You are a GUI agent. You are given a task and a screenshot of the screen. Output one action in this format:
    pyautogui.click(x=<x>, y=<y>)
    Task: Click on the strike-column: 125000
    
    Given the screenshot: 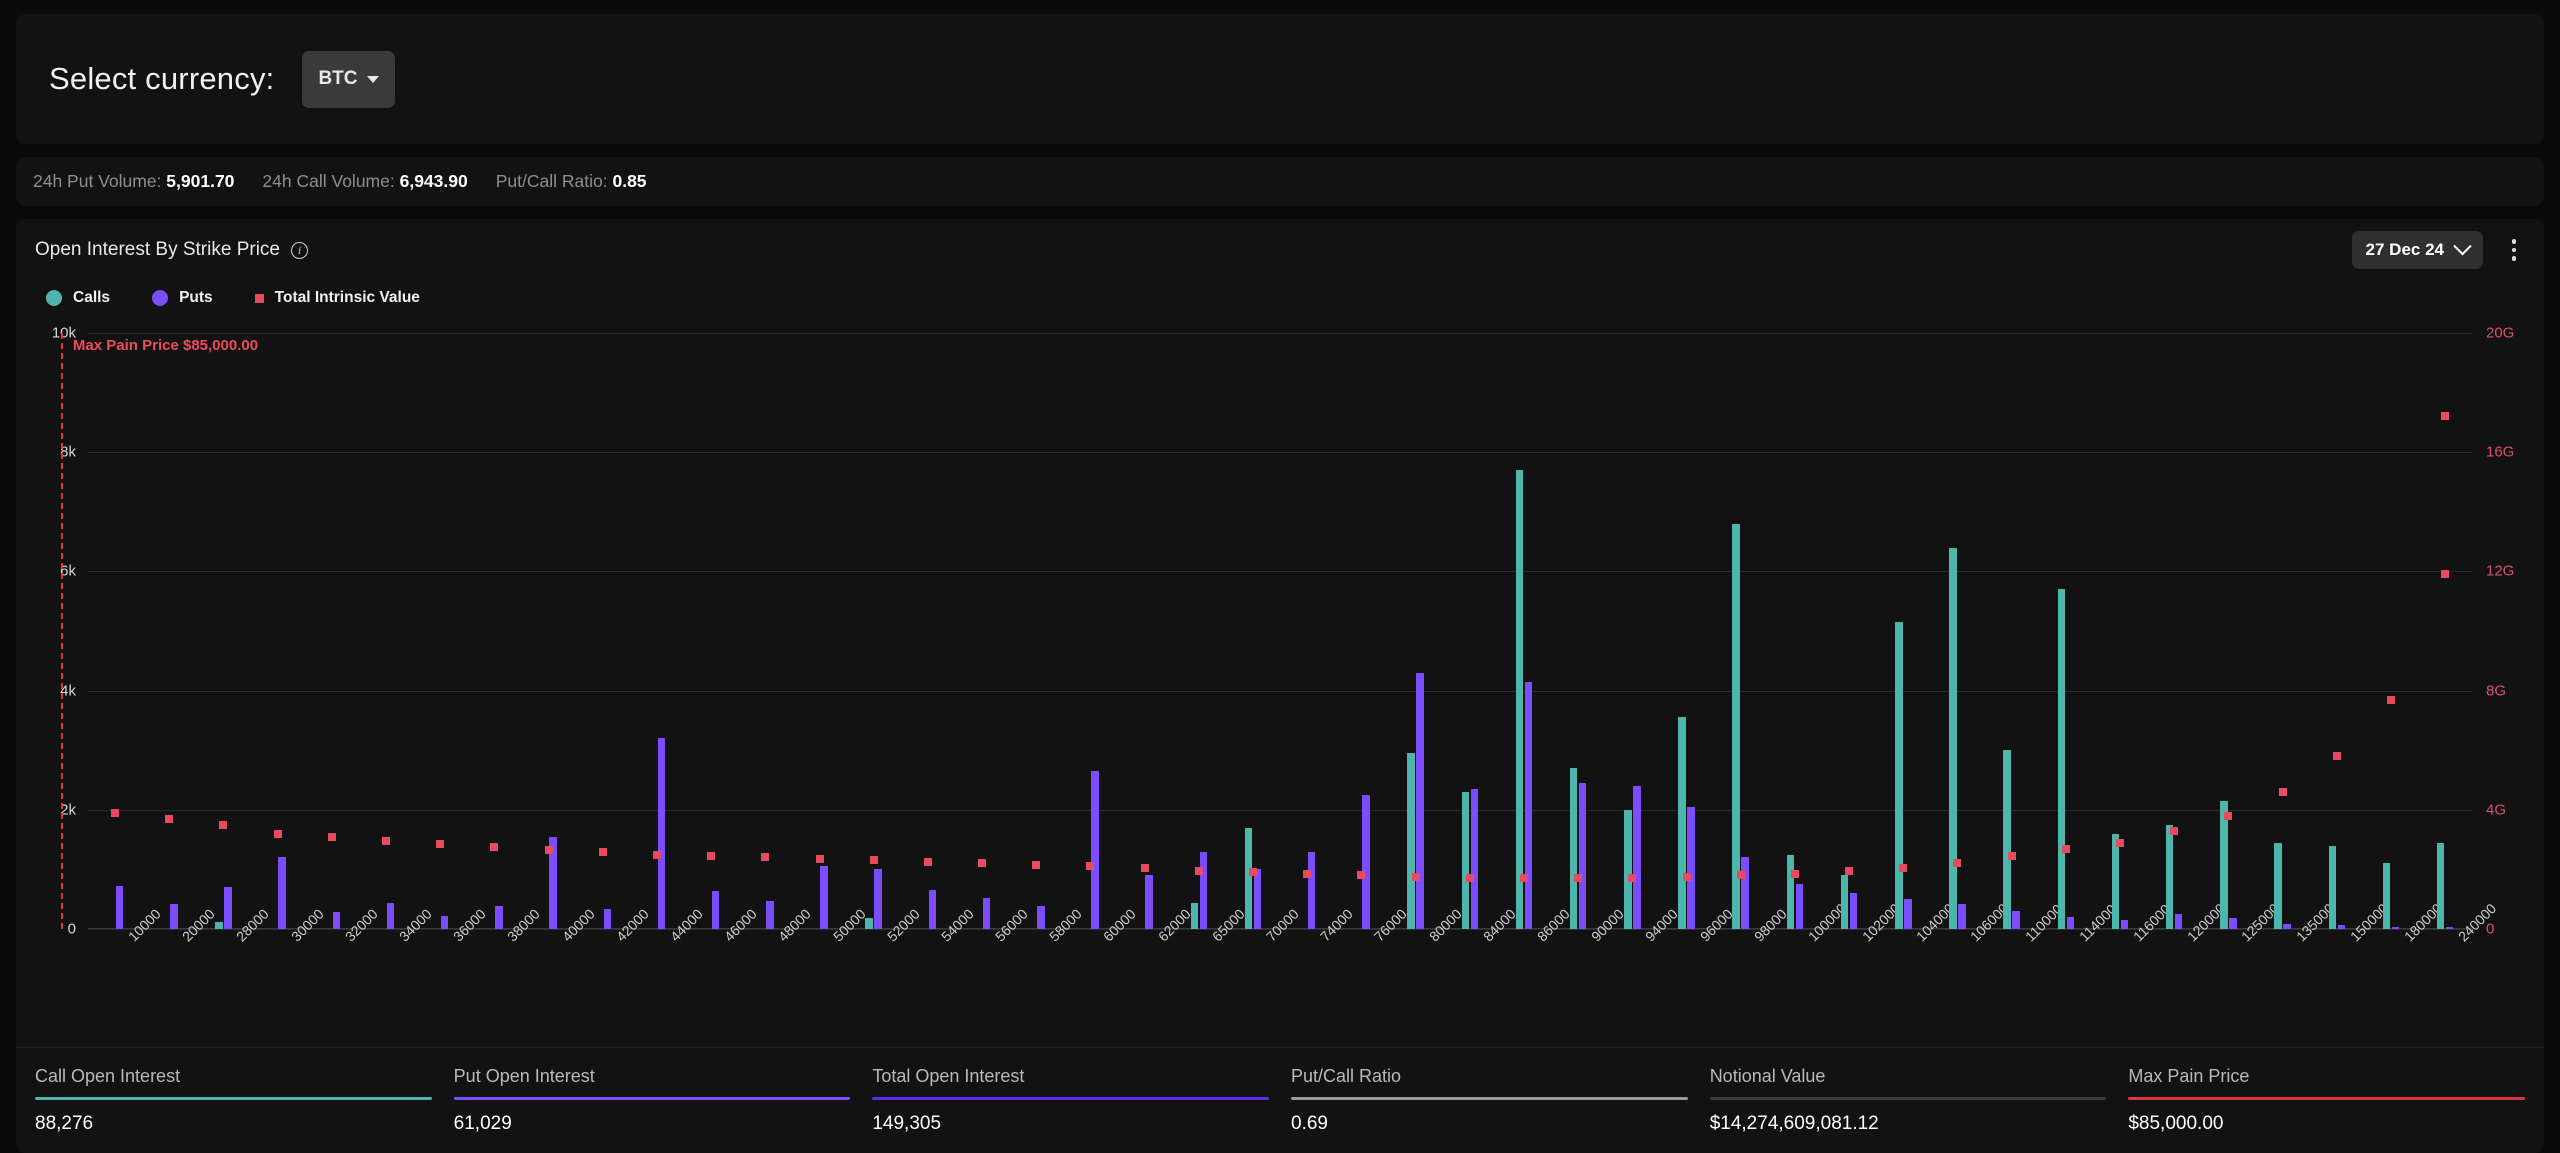 What is the action you would take?
    pyautogui.click(x=2242, y=639)
    